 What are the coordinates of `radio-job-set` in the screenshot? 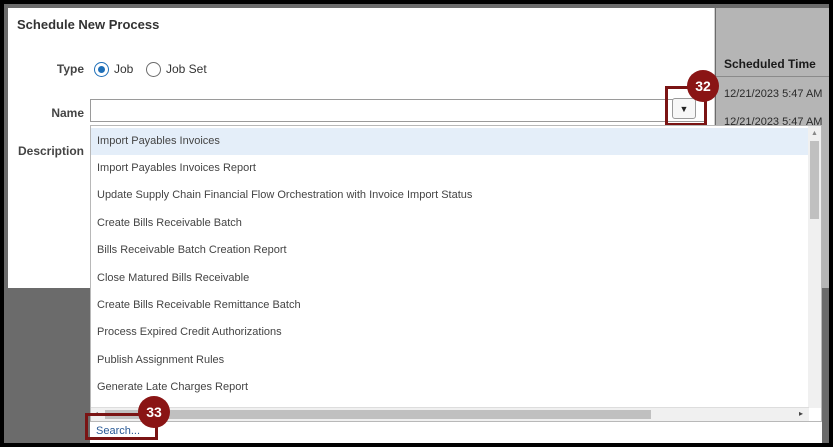 It's located at (153, 69).